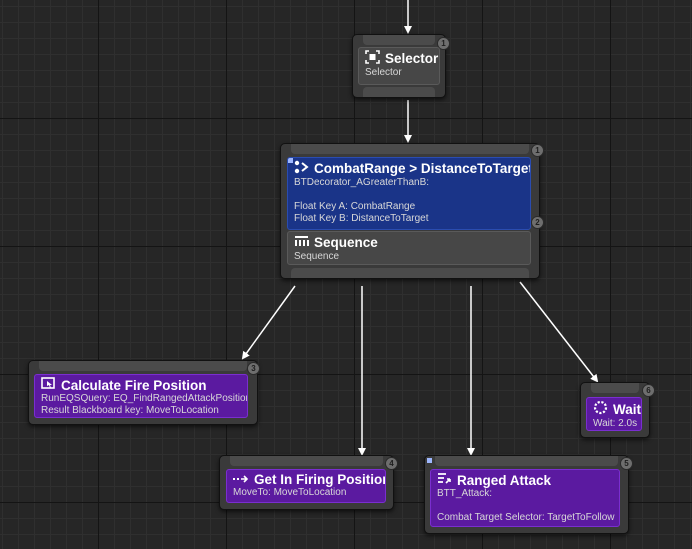 This screenshot has width=692, height=549. I want to click on selector-body: Selector Selector, so click(399, 66).